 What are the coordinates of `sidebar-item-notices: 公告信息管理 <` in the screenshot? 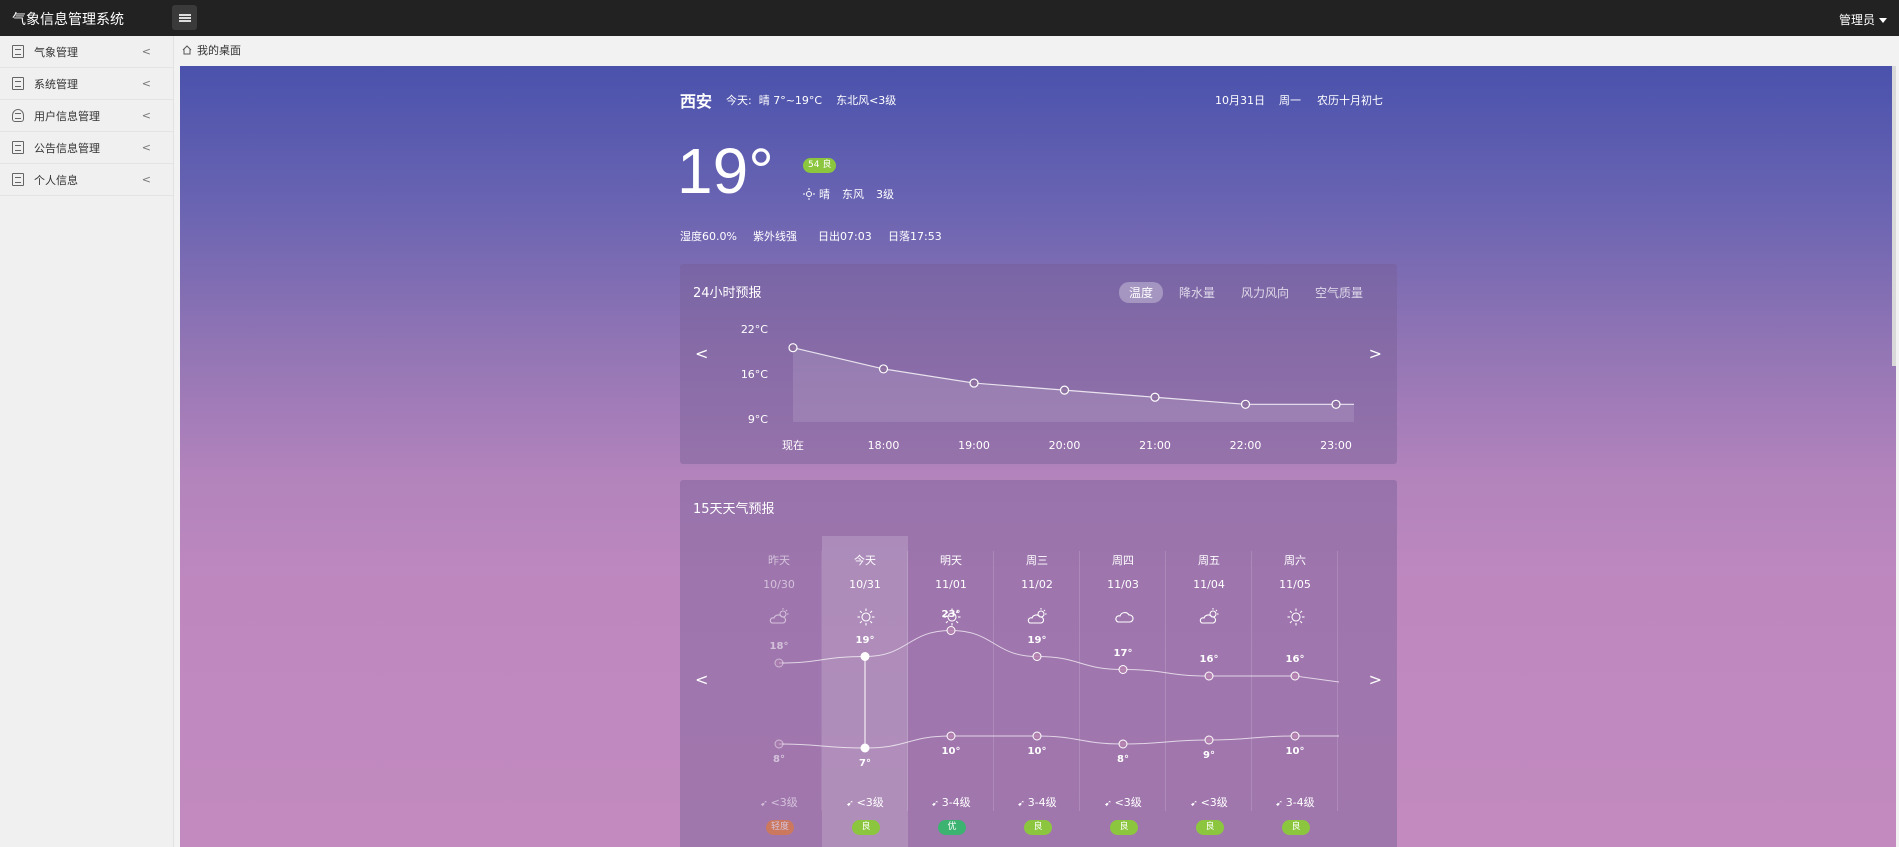 It's located at (86, 148).